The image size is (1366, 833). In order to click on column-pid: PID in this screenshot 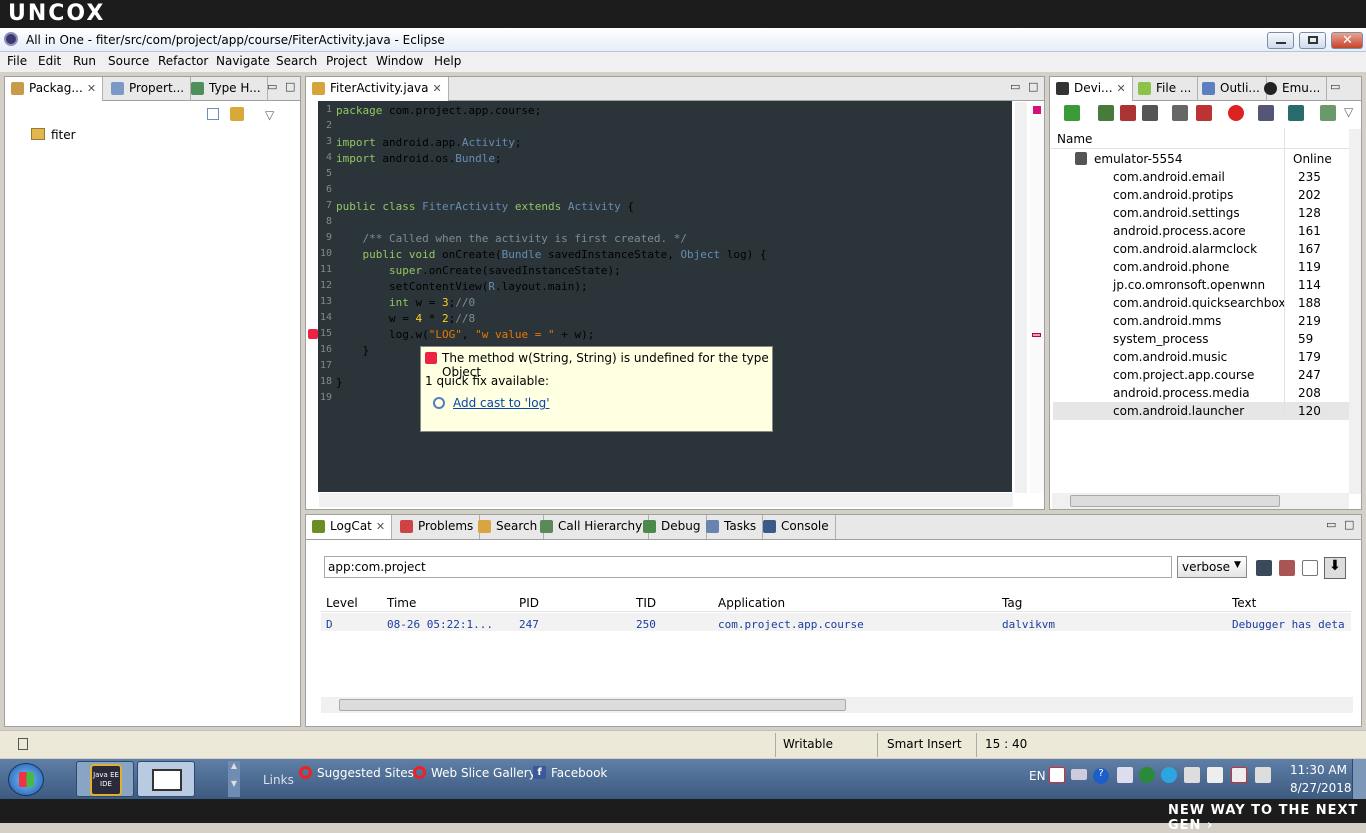, I will do `click(529, 603)`.